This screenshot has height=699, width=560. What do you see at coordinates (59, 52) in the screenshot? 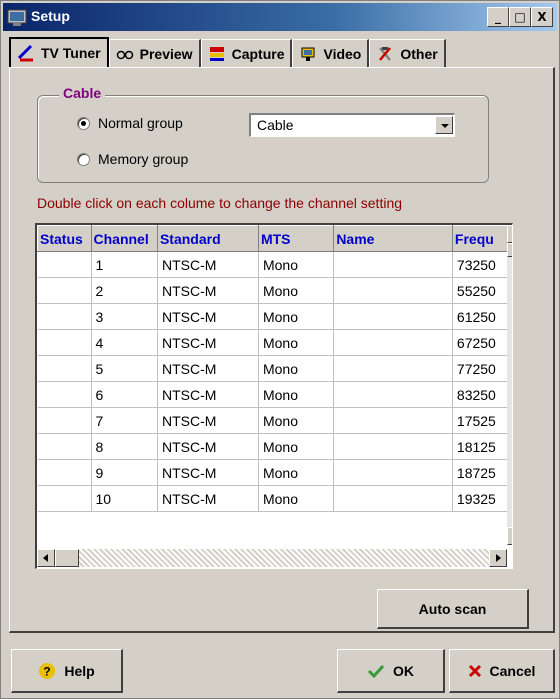
I see `tab-tv-tuner: TV Tuner` at bounding box center [59, 52].